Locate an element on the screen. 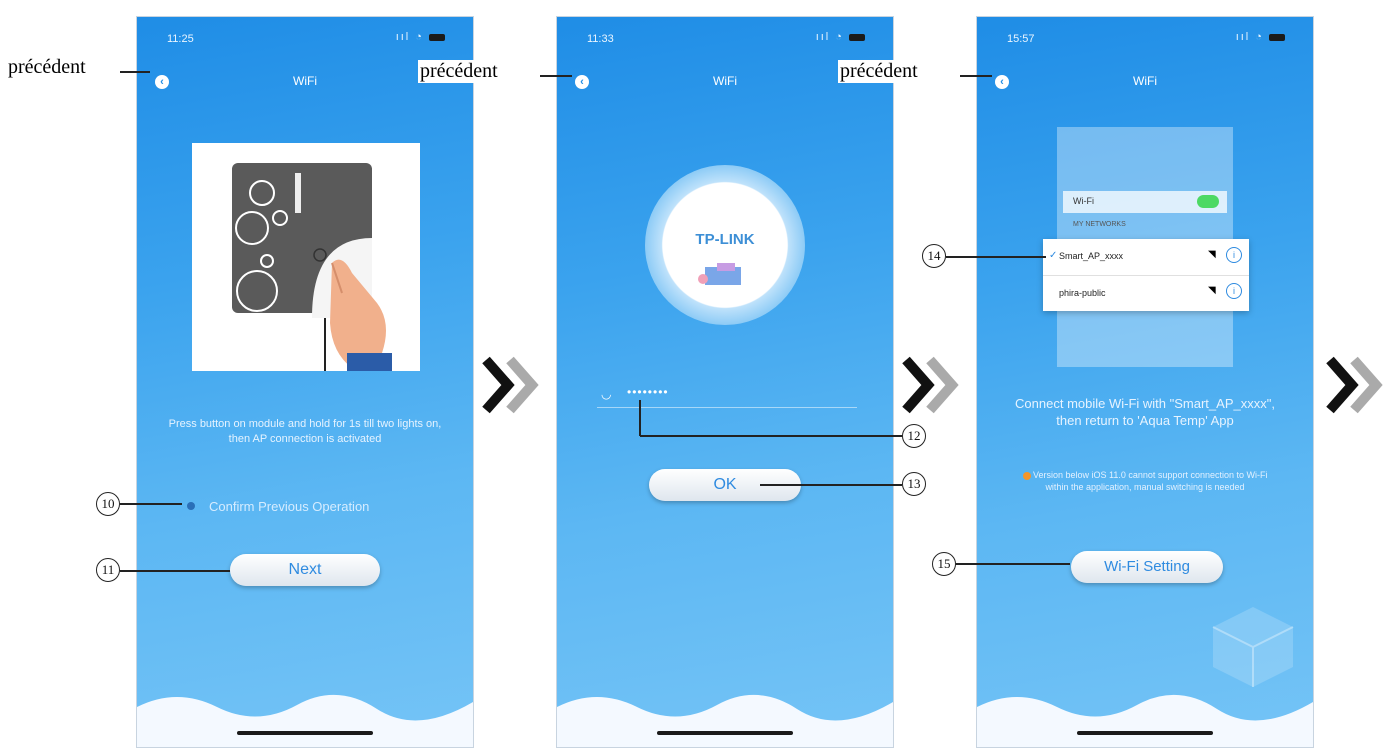 This screenshot has width=1400, height=753. status-time: 11:25 is located at coordinates (180, 39).